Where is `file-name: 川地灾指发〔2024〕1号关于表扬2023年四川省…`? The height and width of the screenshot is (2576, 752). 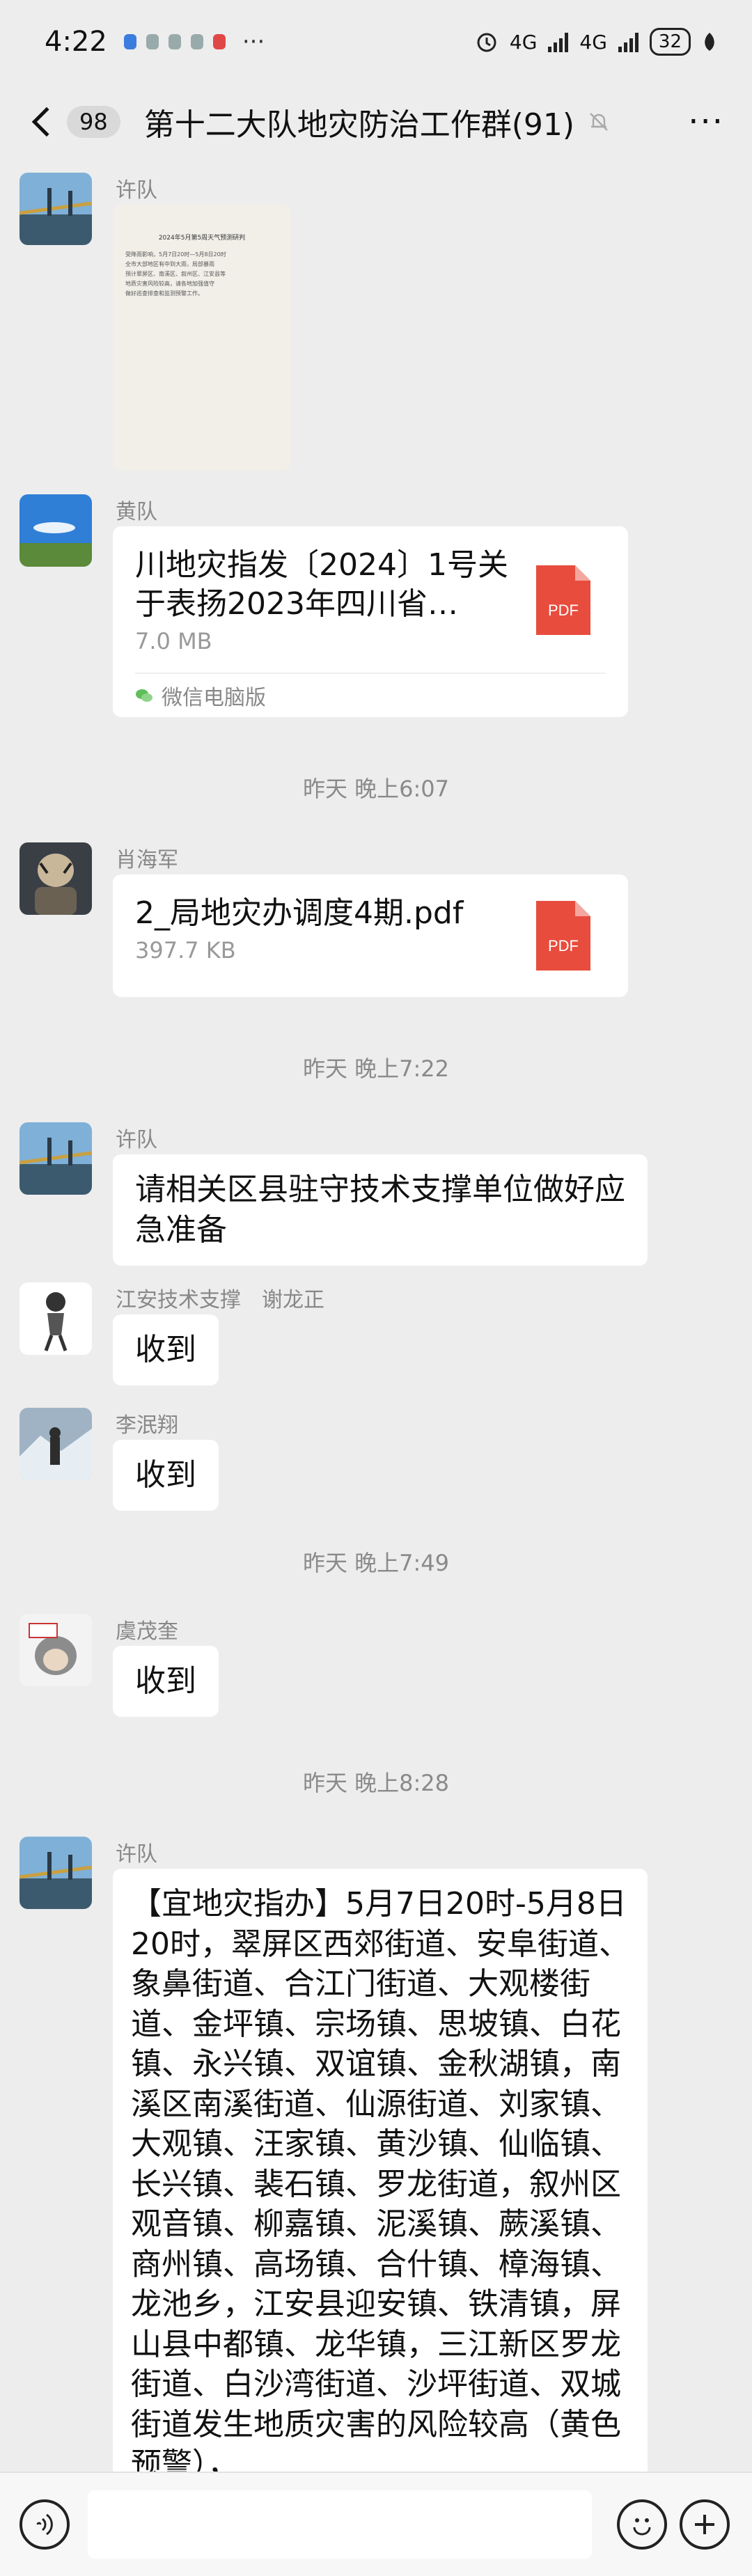
file-name: 川地灾指发〔2024〕1号关于表扬2023年四川省… is located at coordinates (321, 584).